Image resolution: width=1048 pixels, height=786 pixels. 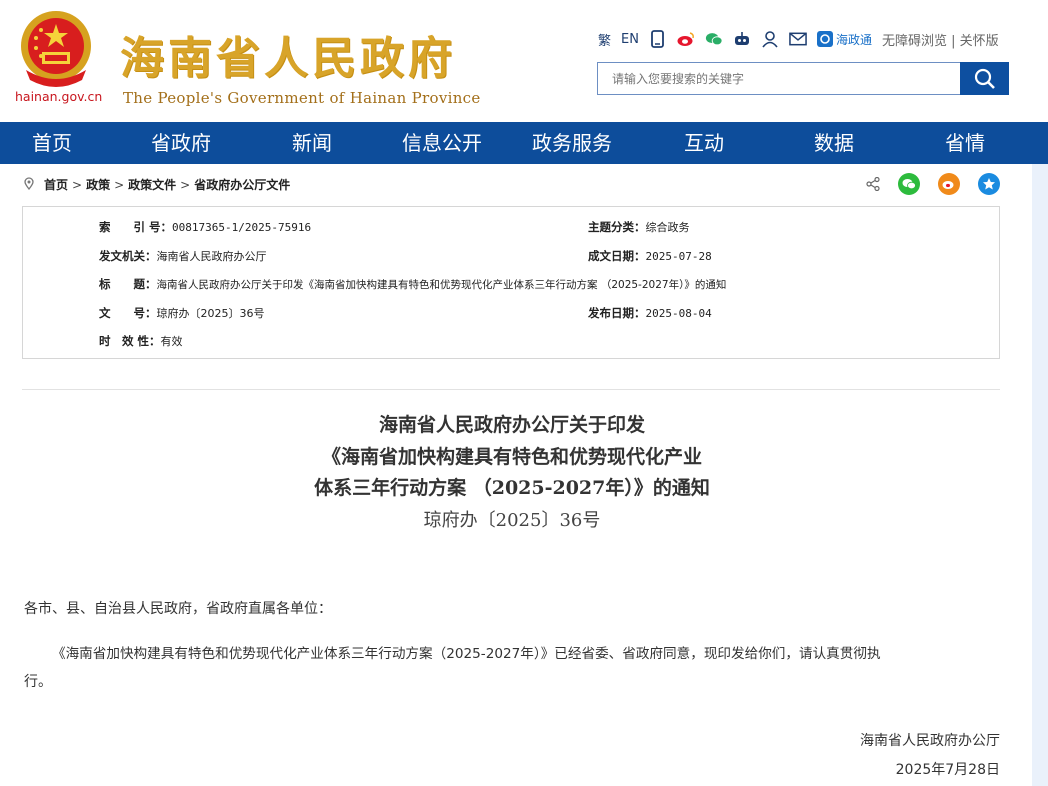 What do you see at coordinates (678, 256) in the screenshot?
I see `info-date-value: 2025-07-28` at bounding box center [678, 256].